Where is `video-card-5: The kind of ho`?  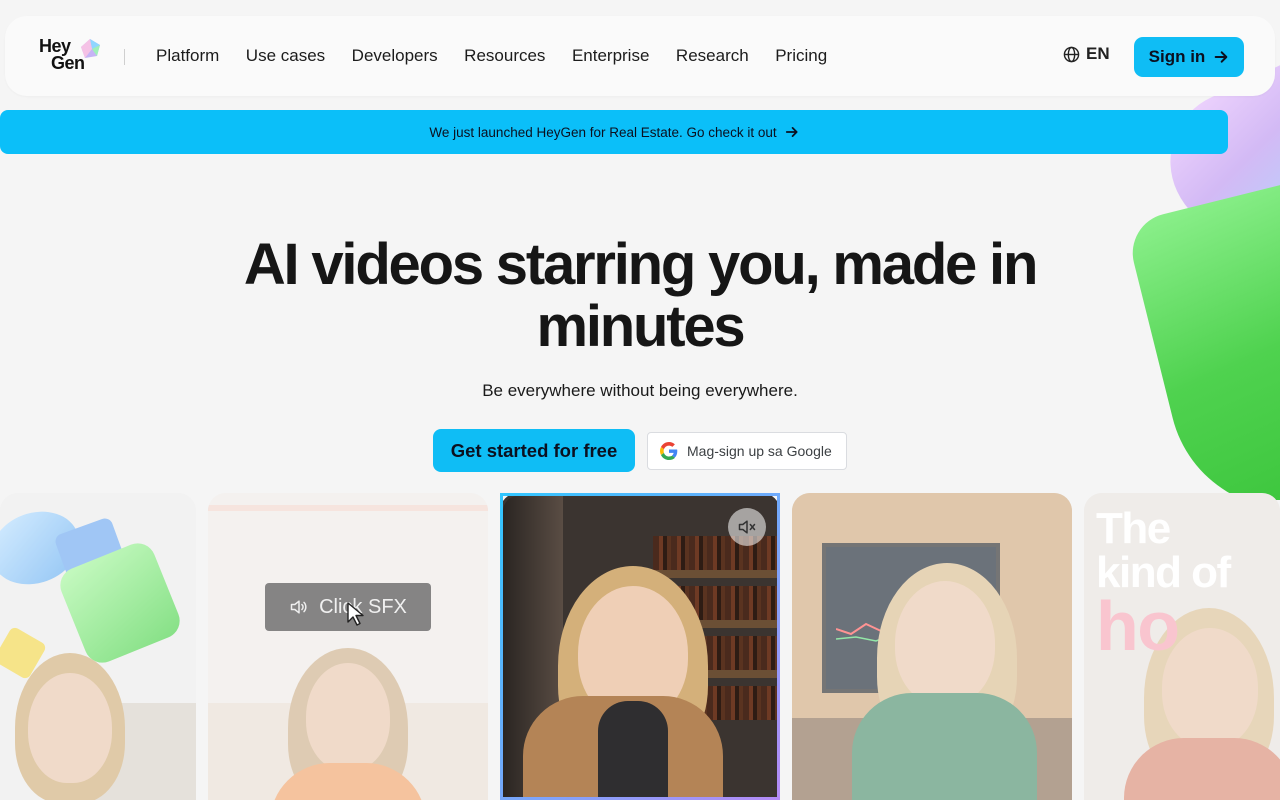 video-card-5: The kind of ho is located at coordinates (1182, 646).